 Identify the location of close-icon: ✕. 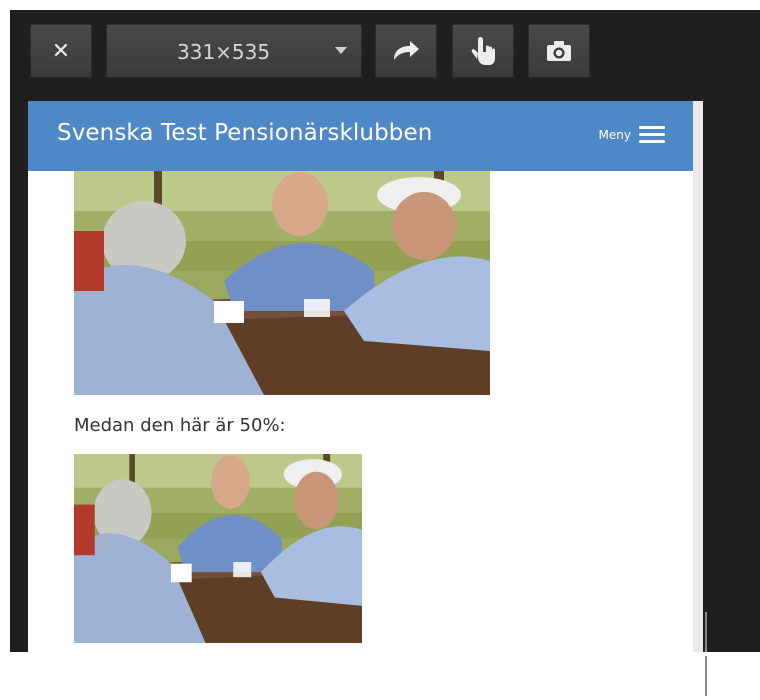
(61, 51).